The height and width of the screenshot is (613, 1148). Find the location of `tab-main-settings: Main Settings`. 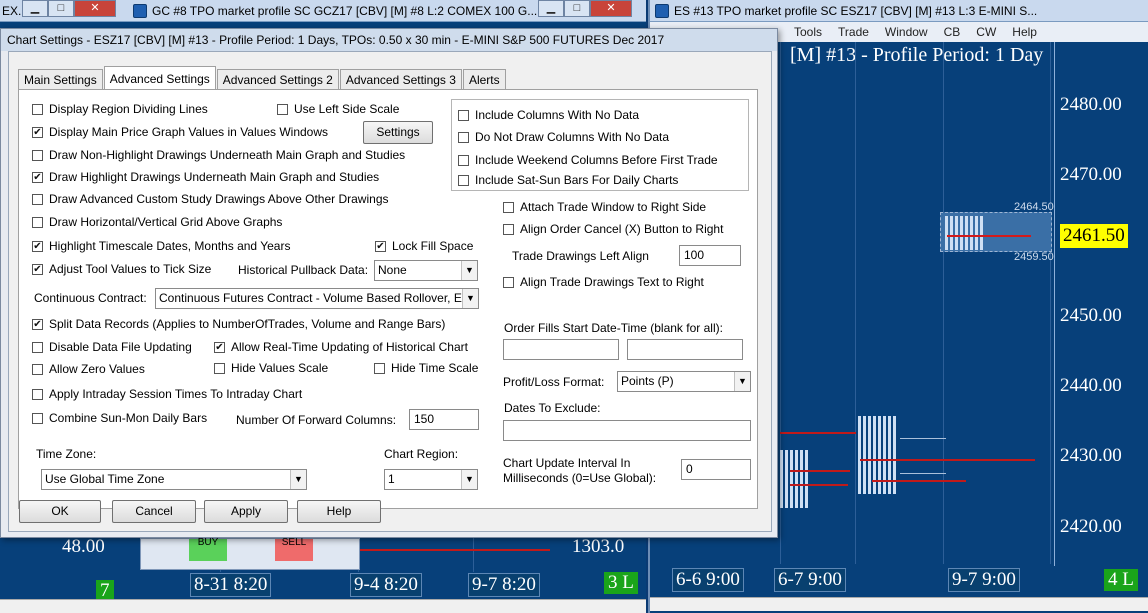

tab-main-settings: Main Settings is located at coordinates (60, 79).